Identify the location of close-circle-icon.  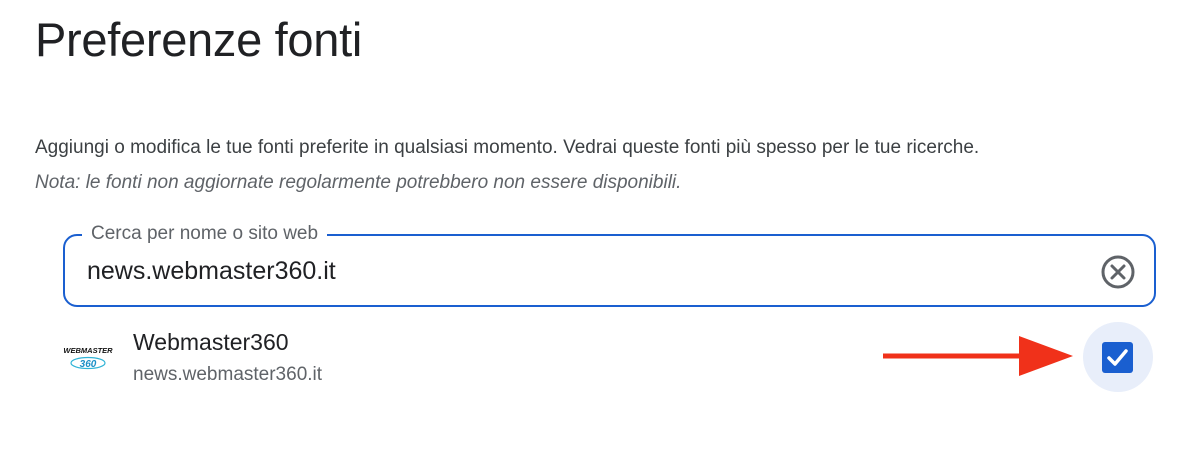
(1118, 272).